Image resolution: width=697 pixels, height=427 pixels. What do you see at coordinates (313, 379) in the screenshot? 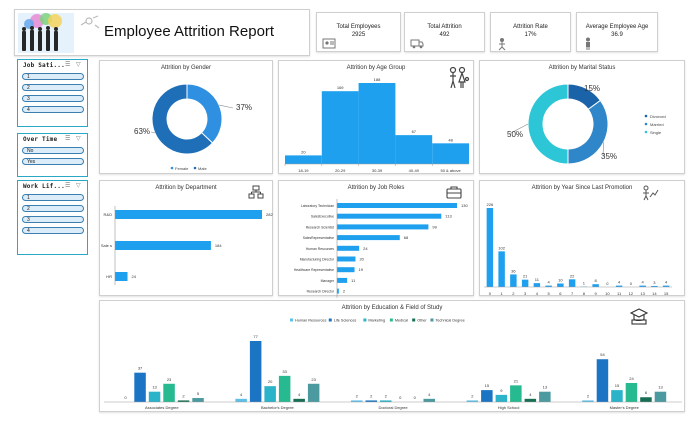
I see `data-label: 23` at bounding box center [313, 379].